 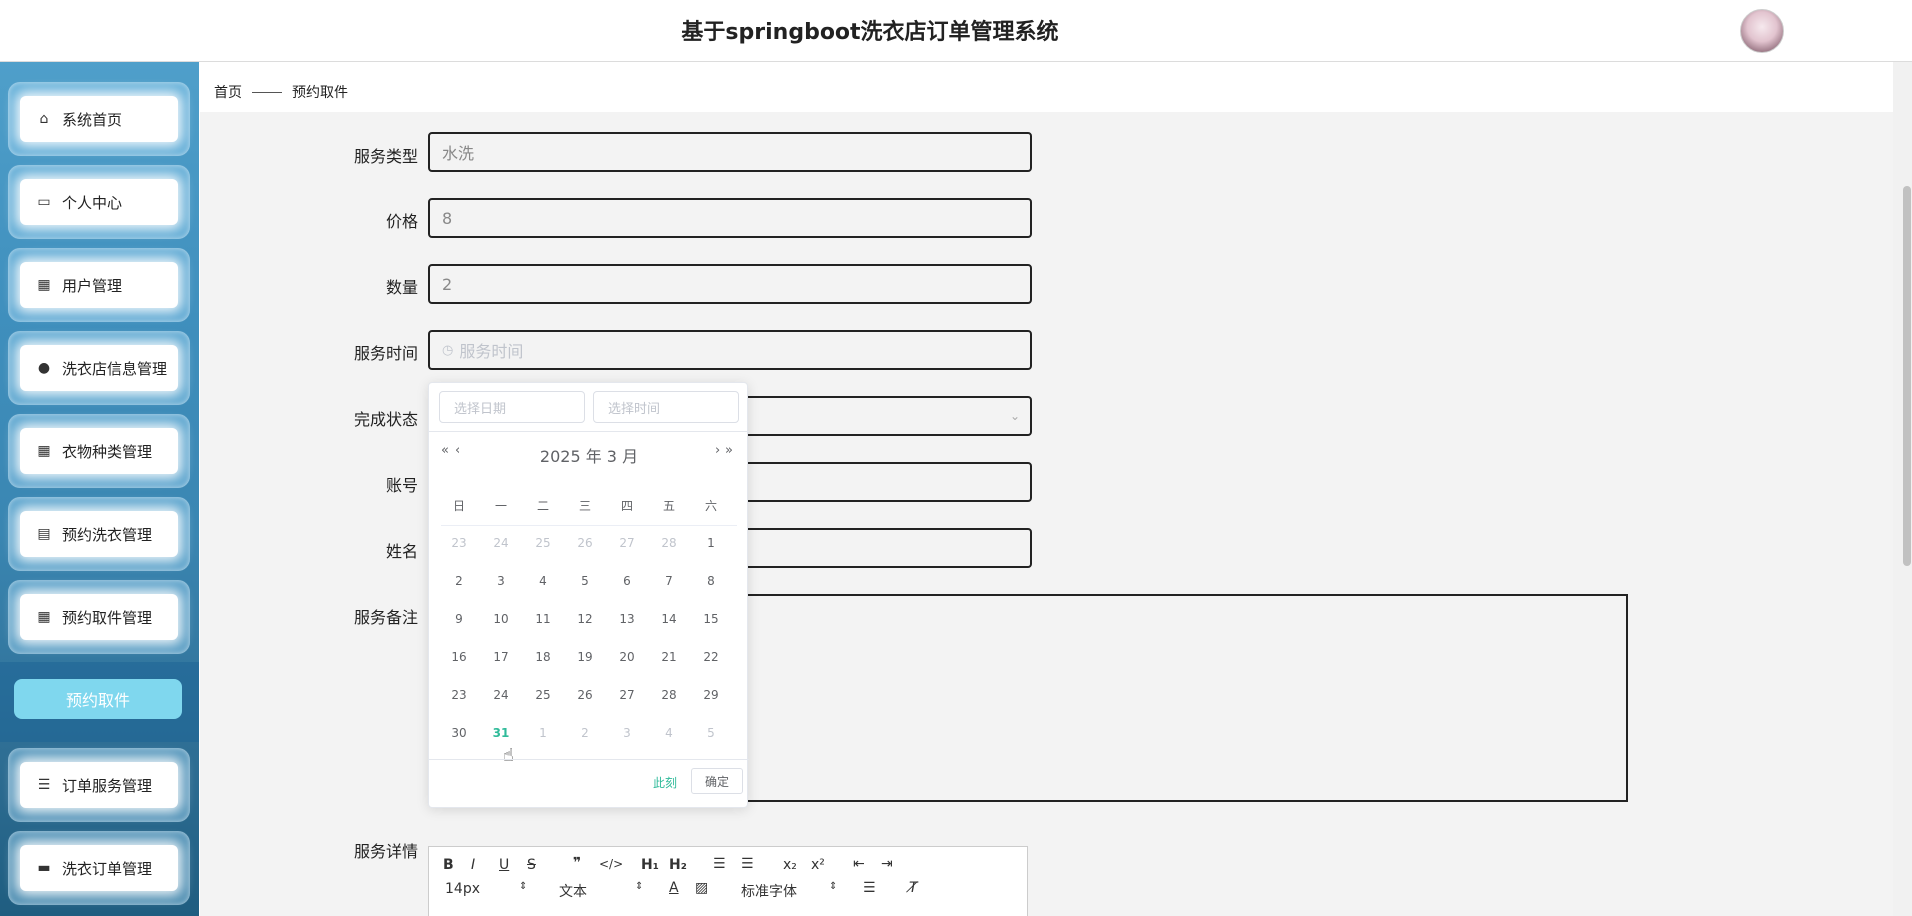 What do you see at coordinates (99, 202) in the screenshot?
I see `sidebar-item-profile: ▭ 个人中心` at bounding box center [99, 202].